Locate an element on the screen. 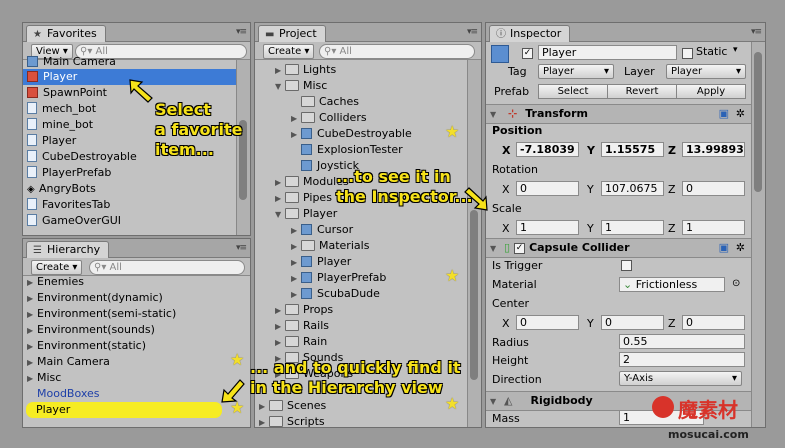 Image resolution: width=785 pixels, height=448 pixels. tree-item: ▶ Cursor is located at coordinates (322, 230).